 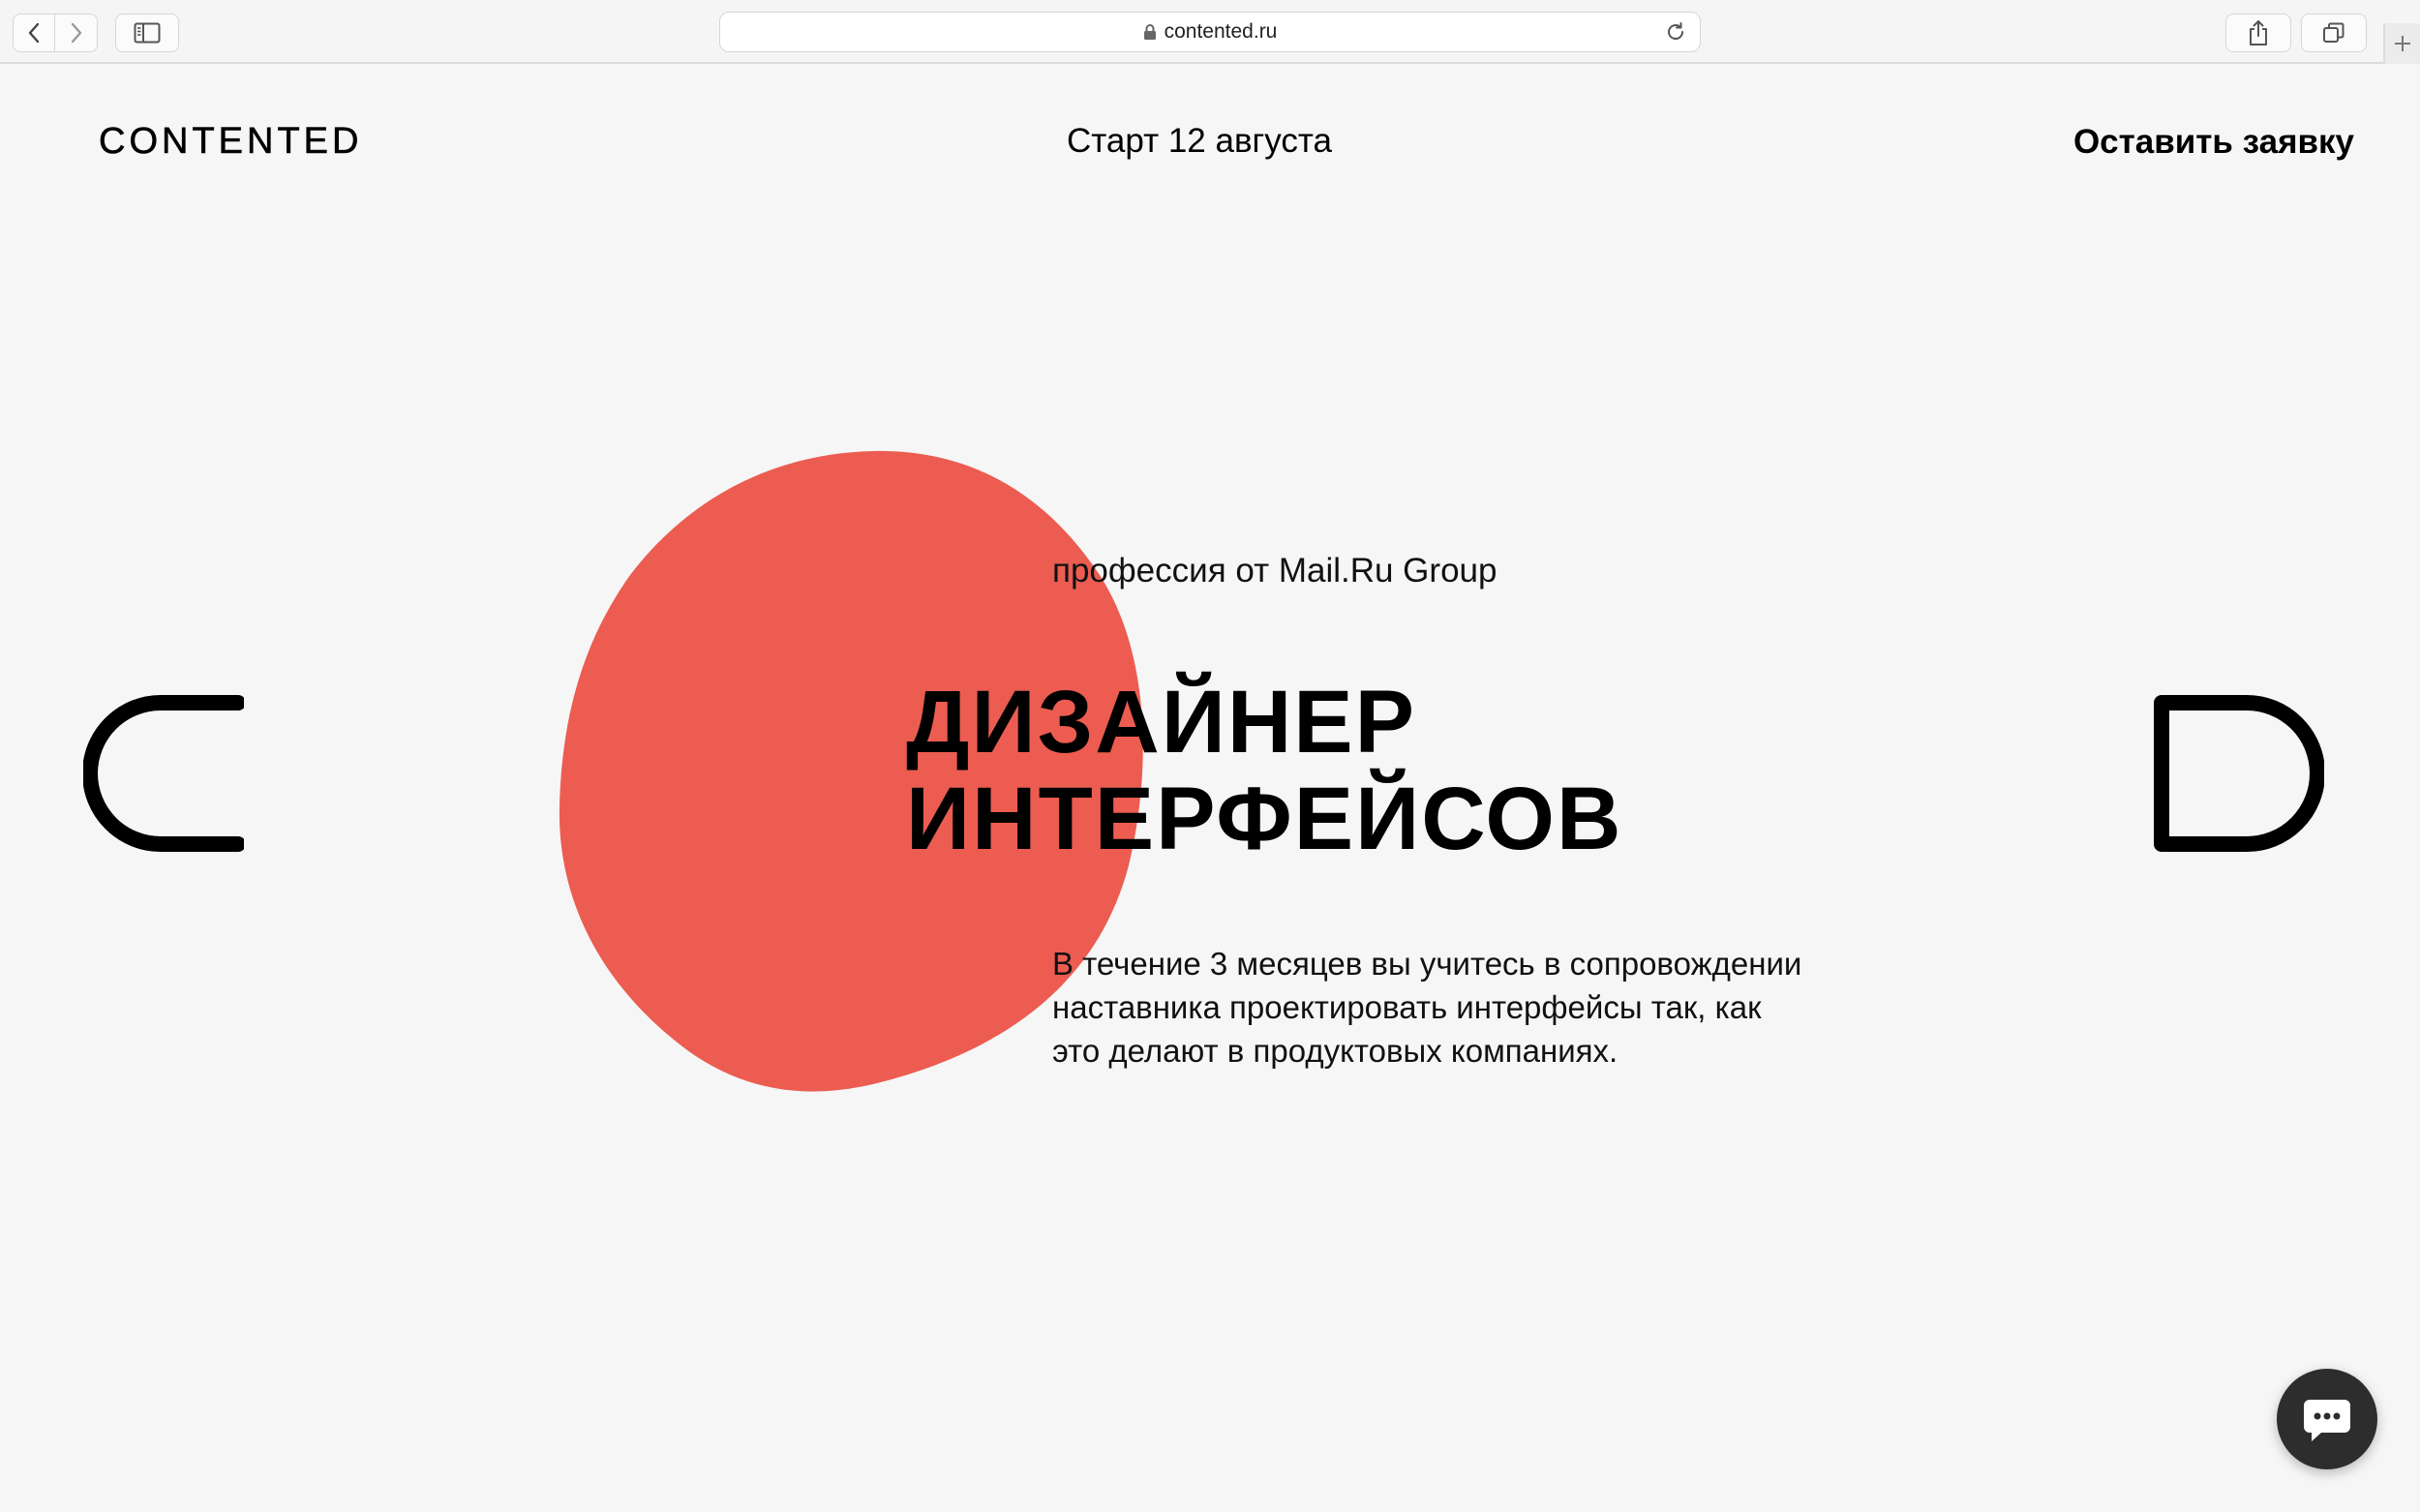 I want to click on hero-title-line-2: ИНТЕРФЕЙСОВ, so click(x=1264, y=819).